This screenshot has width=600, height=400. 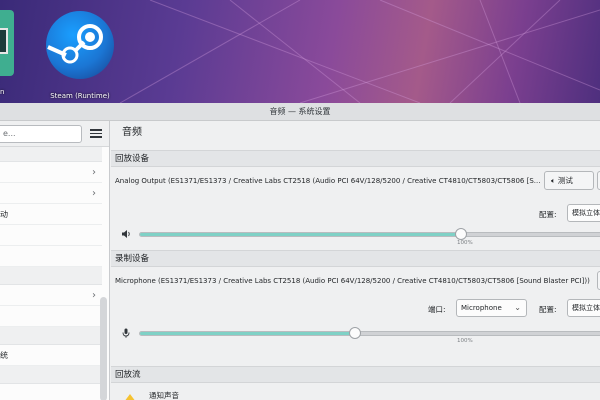 What do you see at coordinates (548, 309) in the screenshot?
I see `recording-config-label: 配置:` at bounding box center [548, 309].